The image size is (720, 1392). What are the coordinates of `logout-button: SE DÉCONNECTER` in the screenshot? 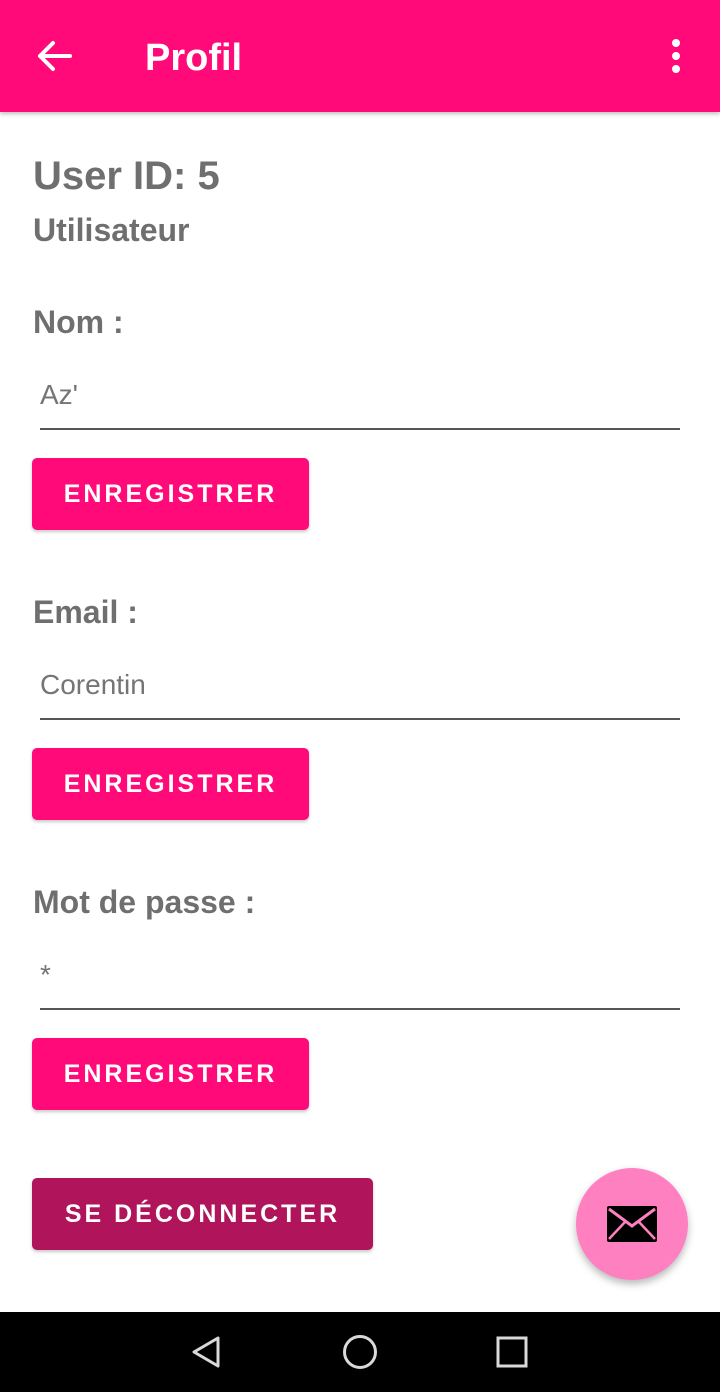 It's located at (202, 1214).